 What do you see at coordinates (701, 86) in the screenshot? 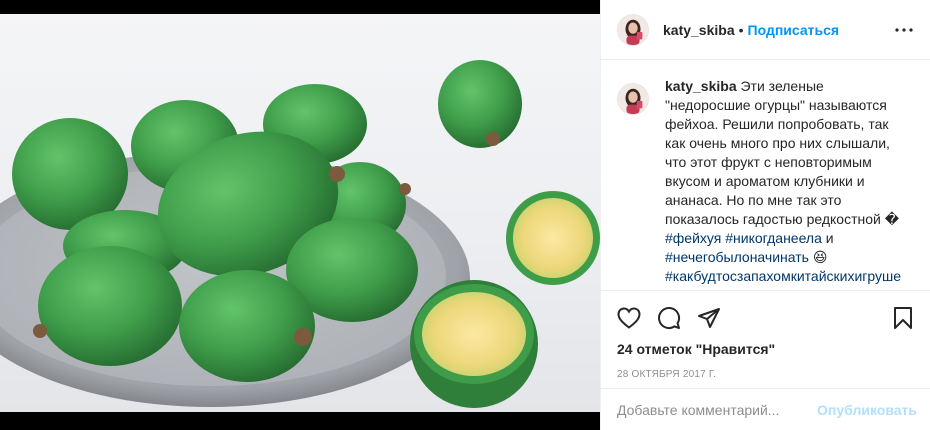
I see `caption-username: katy_skiba` at bounding box center [701, 86].